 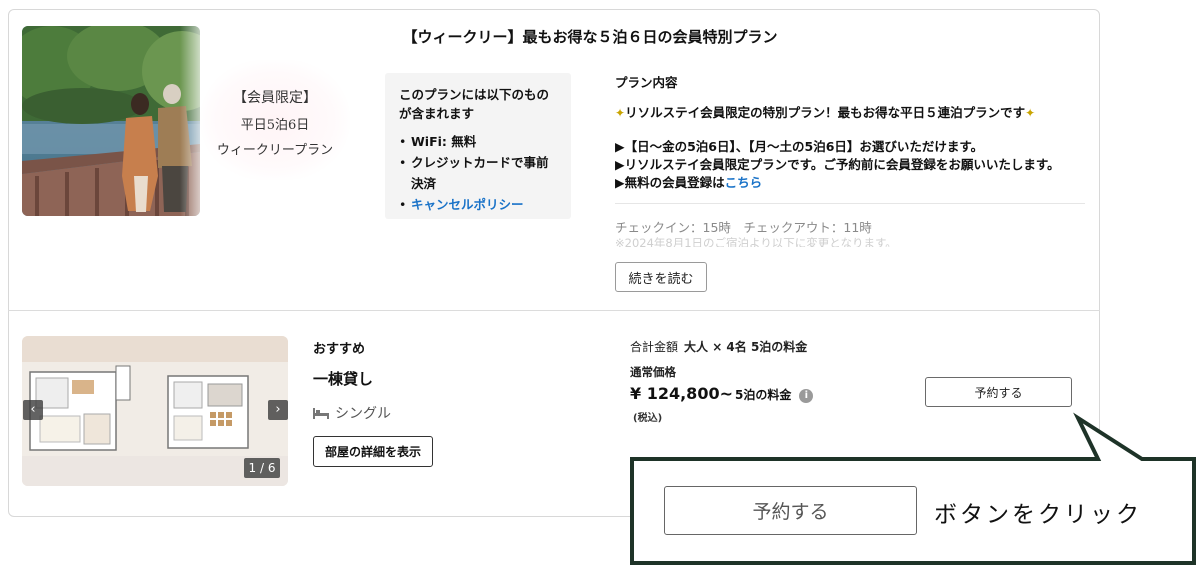 I want to click on include-card-prepay: クレジットカードで事前決済, so click(x=479, y=173).